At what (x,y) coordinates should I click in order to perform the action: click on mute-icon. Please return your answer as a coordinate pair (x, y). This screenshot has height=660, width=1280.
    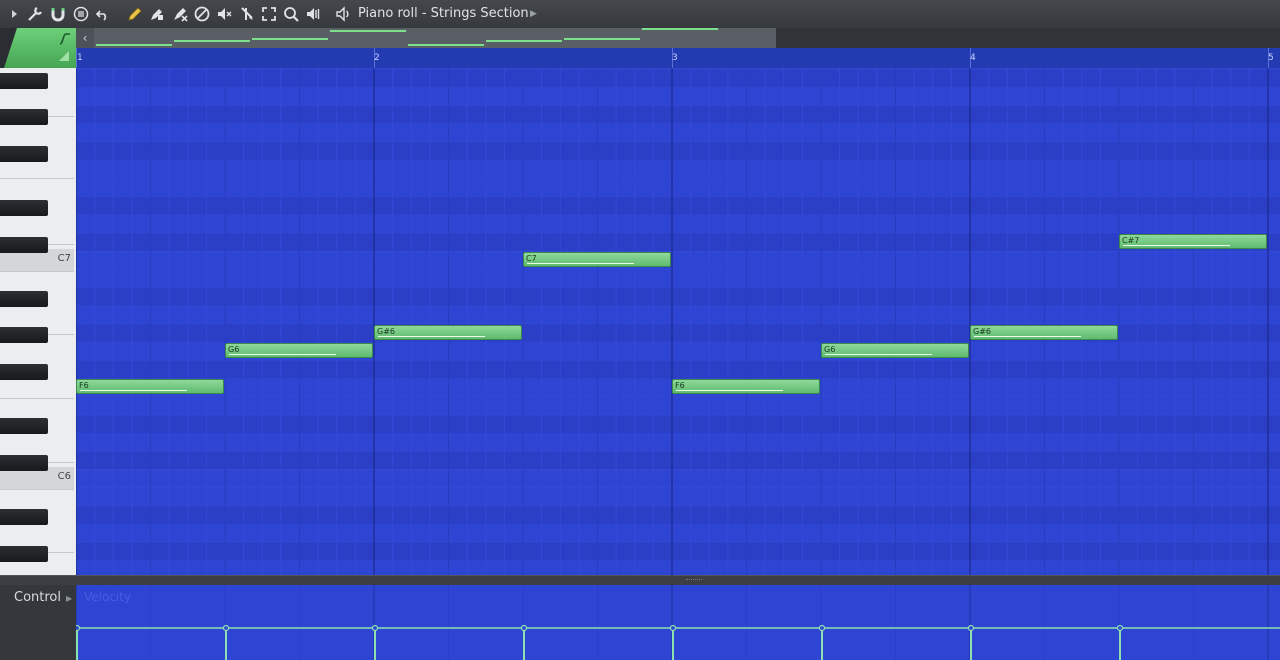
    Looking at the image, I should click on (202, 14).